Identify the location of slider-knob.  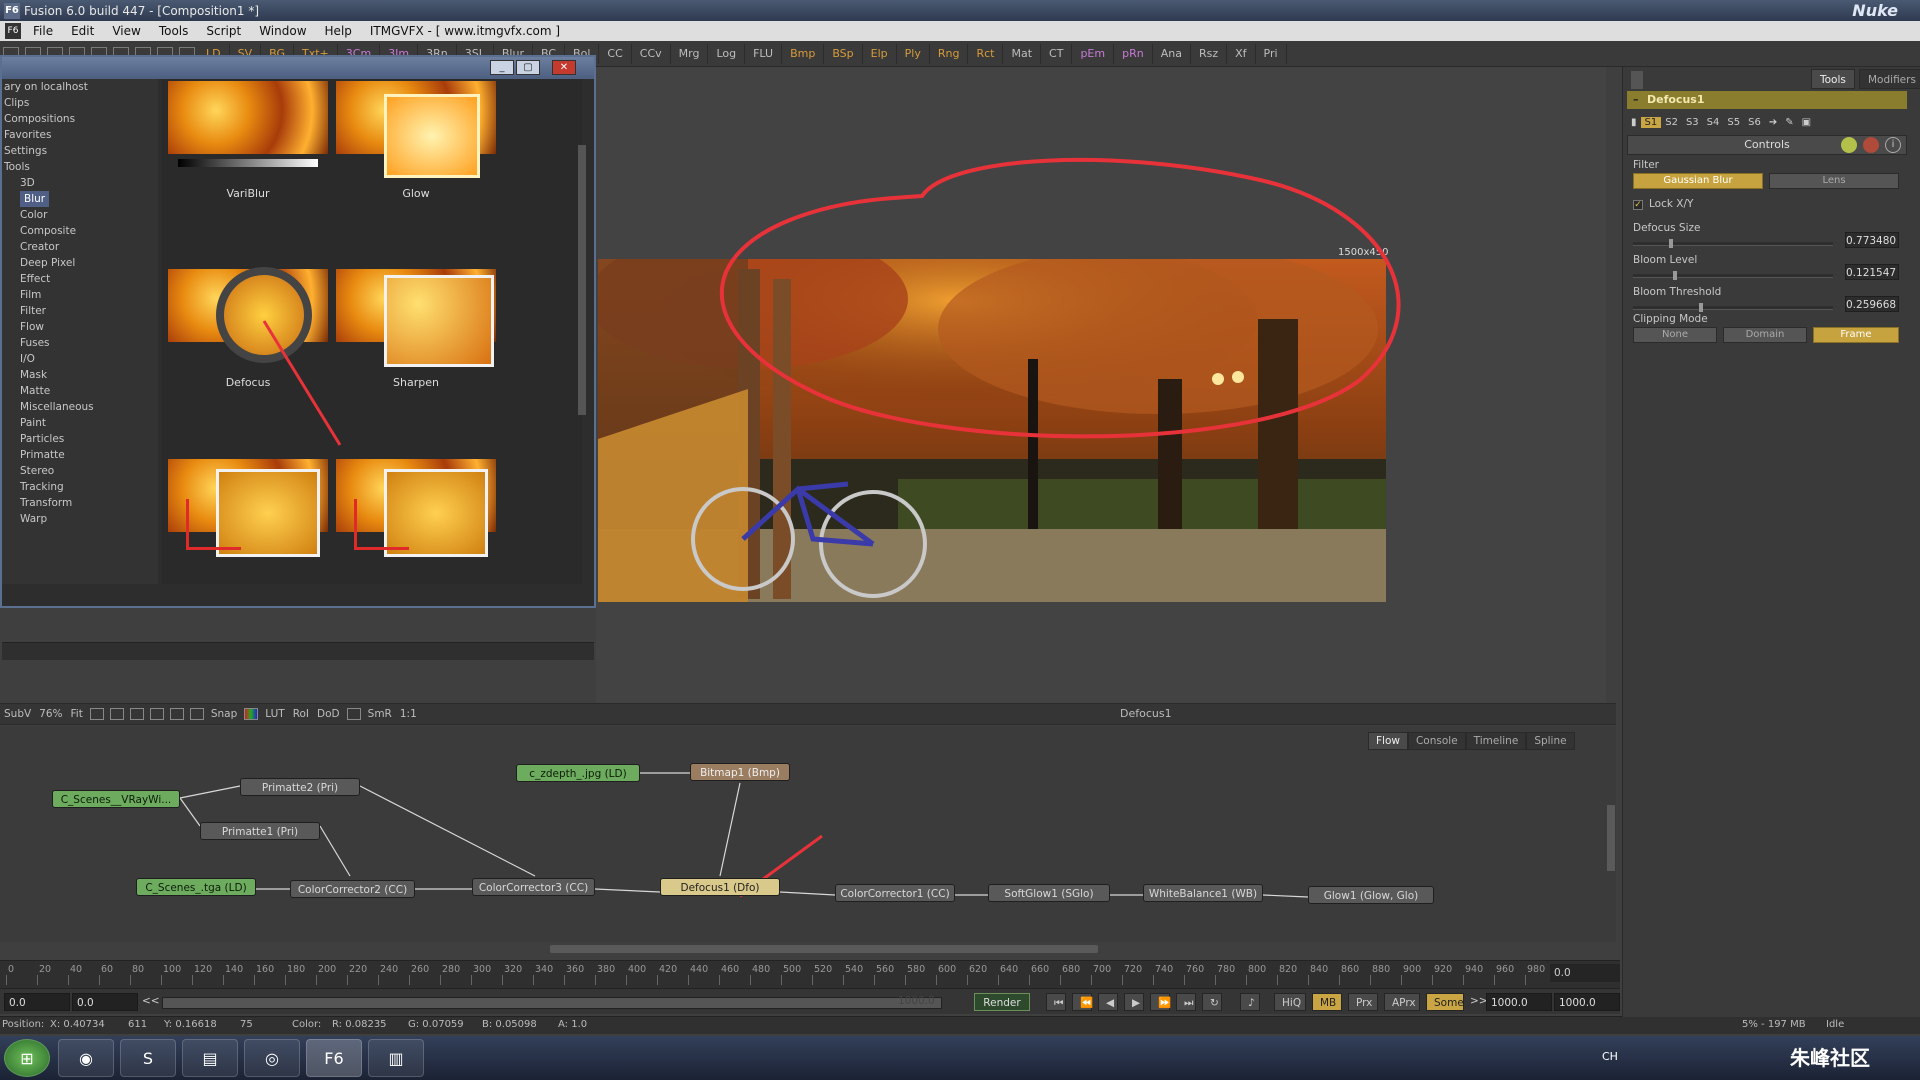
(1675, 275).